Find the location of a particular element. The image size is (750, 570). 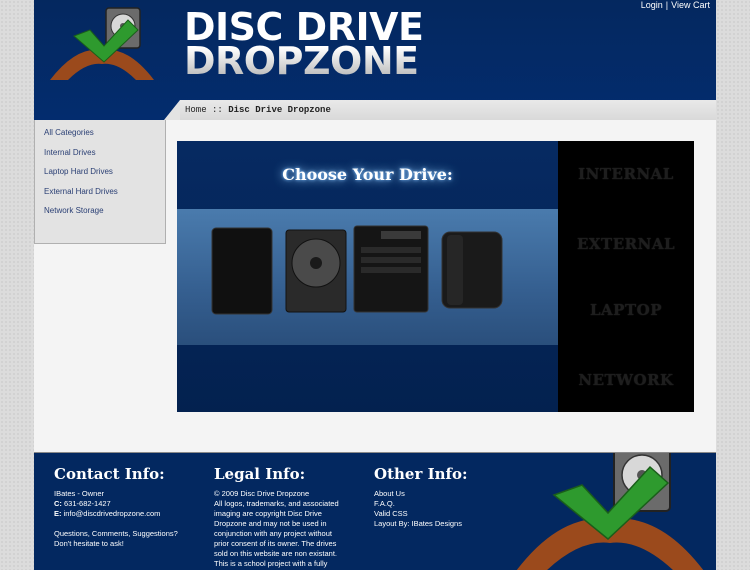

other-heading: Other Info: is located at coordinates (421, 474).